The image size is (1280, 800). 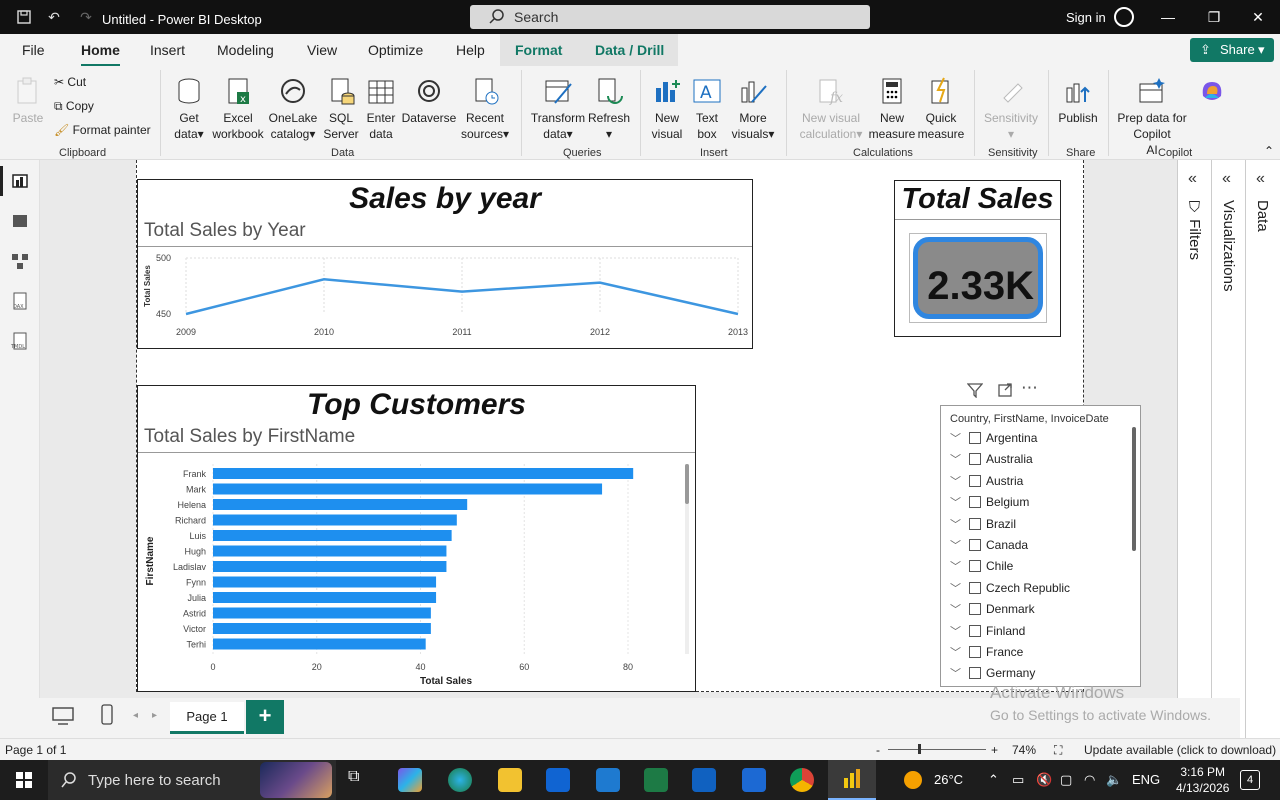 I want to click on text-box-button: A Text box, so click(x=707, y=109).